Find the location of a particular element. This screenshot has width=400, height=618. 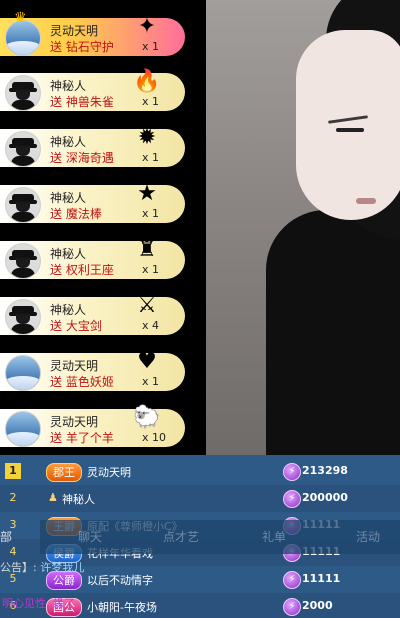

gift-quantity: x 4 is located at coordinates (151, 325).